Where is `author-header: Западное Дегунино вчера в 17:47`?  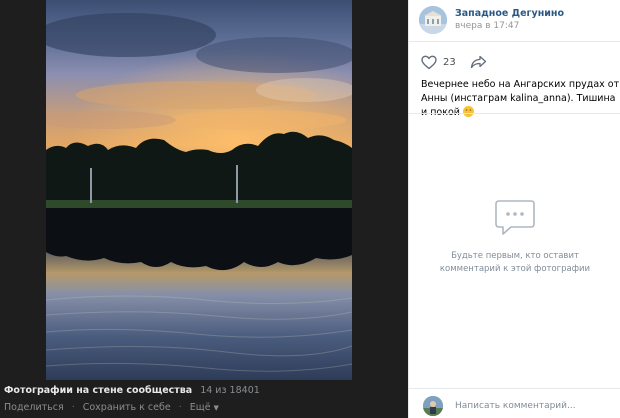 author-header: Западное Дегунино вчера в 17:47 is located at coordinates (519, 20).